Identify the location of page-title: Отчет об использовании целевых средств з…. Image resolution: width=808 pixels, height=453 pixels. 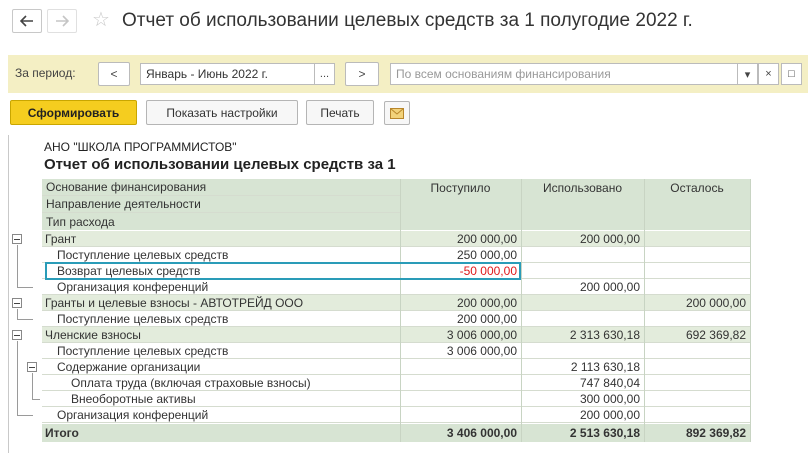
(407, 20).